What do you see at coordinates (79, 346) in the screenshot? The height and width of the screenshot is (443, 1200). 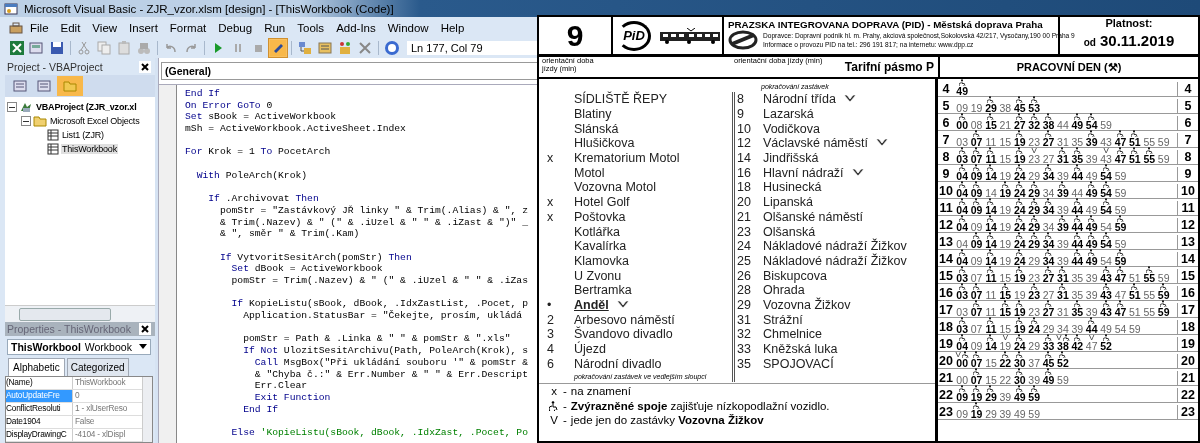 I see `object-dropdown: ThisWorkbool Workbook` at bounding box center [79, 346].